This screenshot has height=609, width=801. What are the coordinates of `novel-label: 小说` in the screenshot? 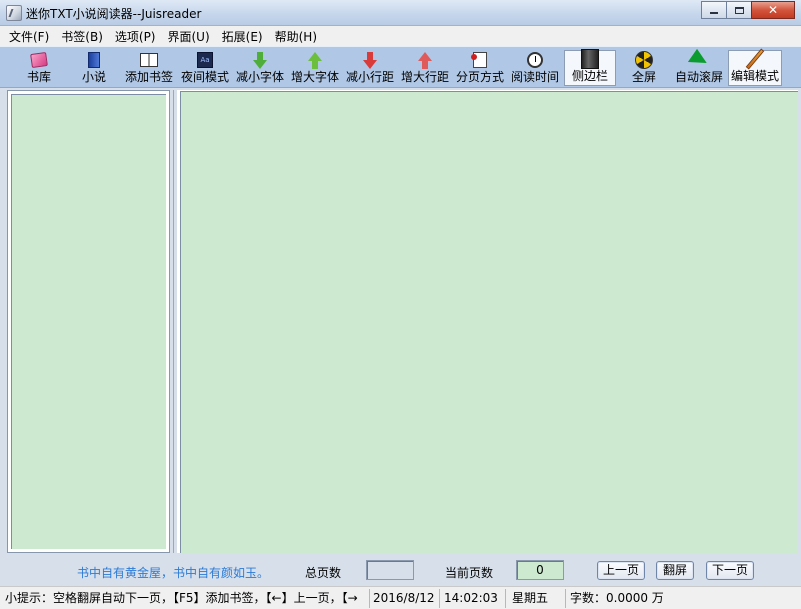 It's located at (93, 77).